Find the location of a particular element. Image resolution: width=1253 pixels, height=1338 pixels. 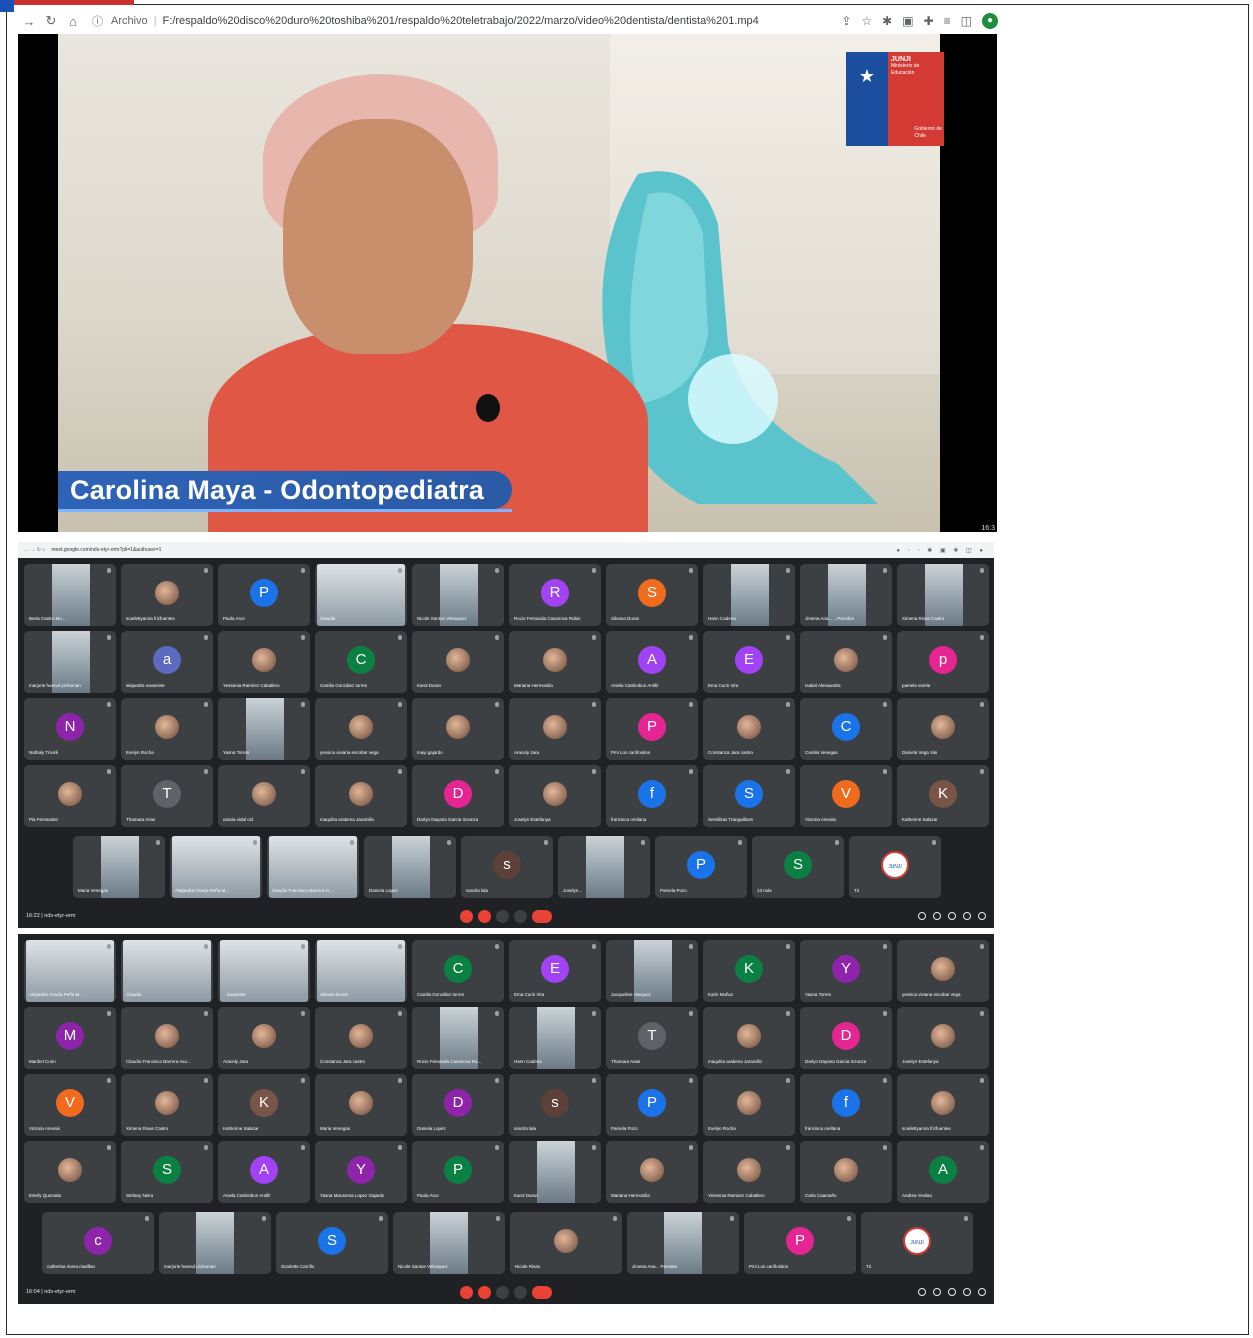

participant-tile: Daniela Lopez is located at coordinates (410, 867).